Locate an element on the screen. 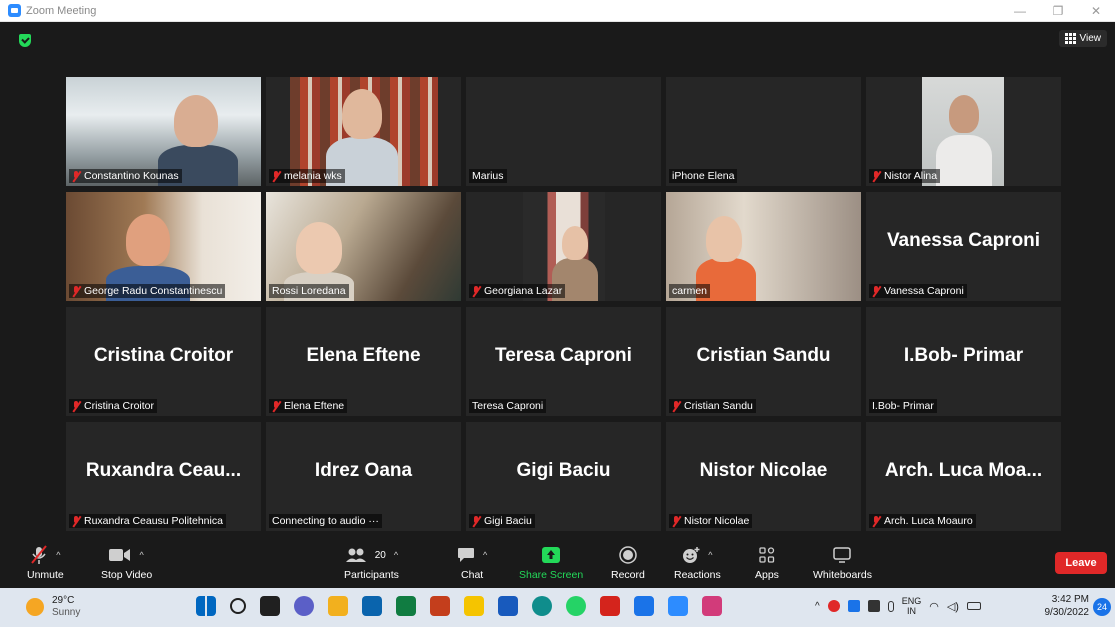 This screenshot has width=1115, height=627. microphone-icon is located at coordinates (890, 606).